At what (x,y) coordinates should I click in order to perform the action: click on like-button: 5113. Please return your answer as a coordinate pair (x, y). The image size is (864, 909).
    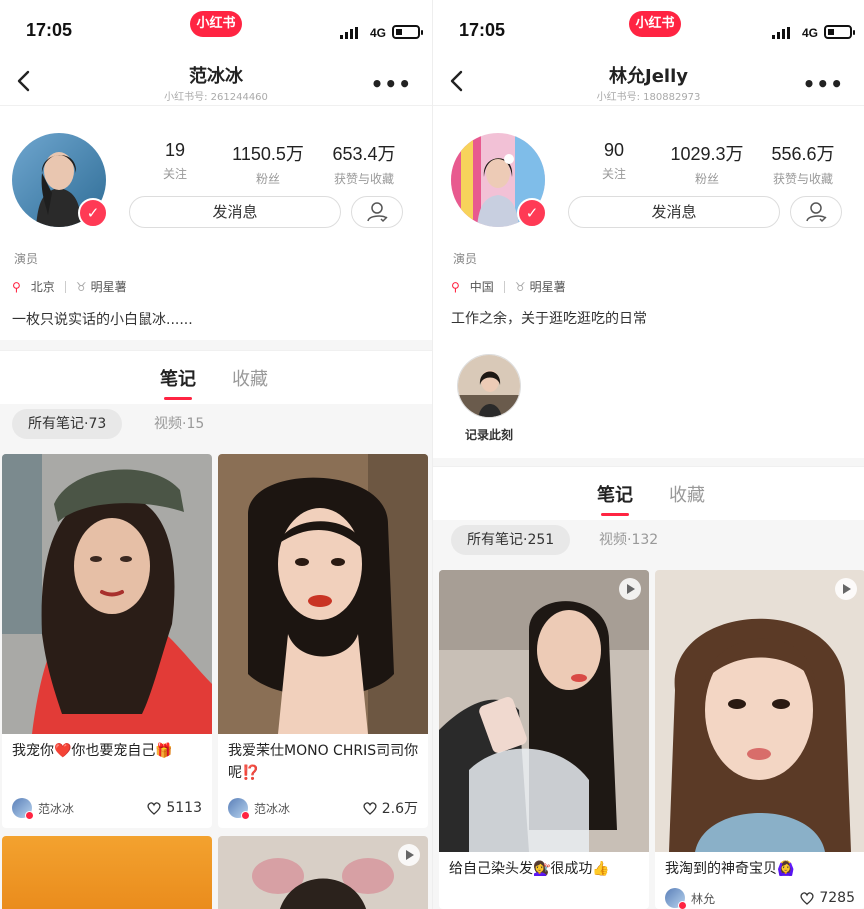
    Looking at the image, I should click on (174, 808).